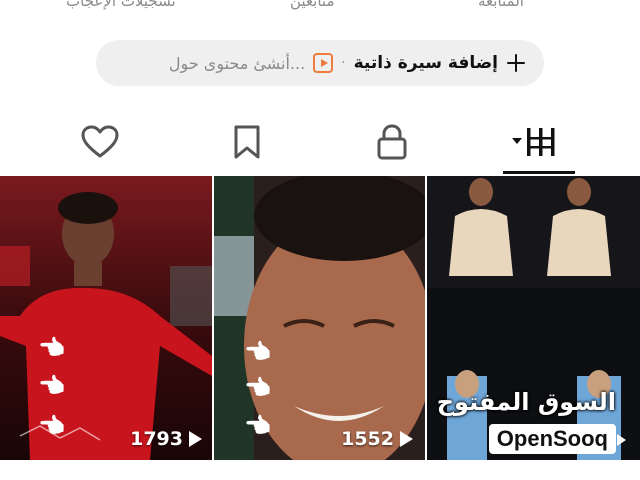 This screenshot has width=640, height=480. I want to click on tab-videos, so click(540, 142).